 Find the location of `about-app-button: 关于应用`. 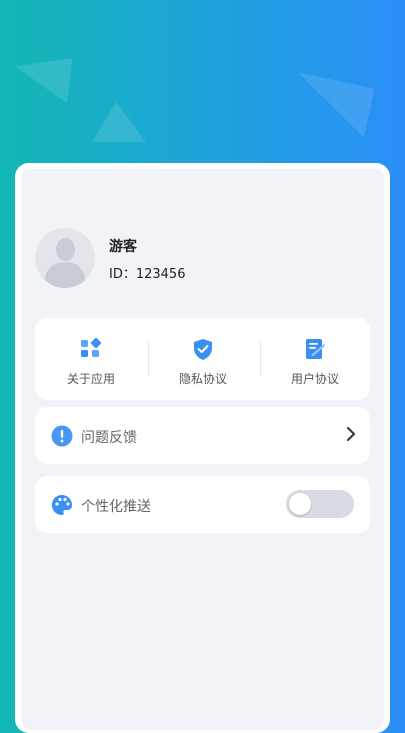

about-app-button: 关于应用 is located at coordinates (91, 359).